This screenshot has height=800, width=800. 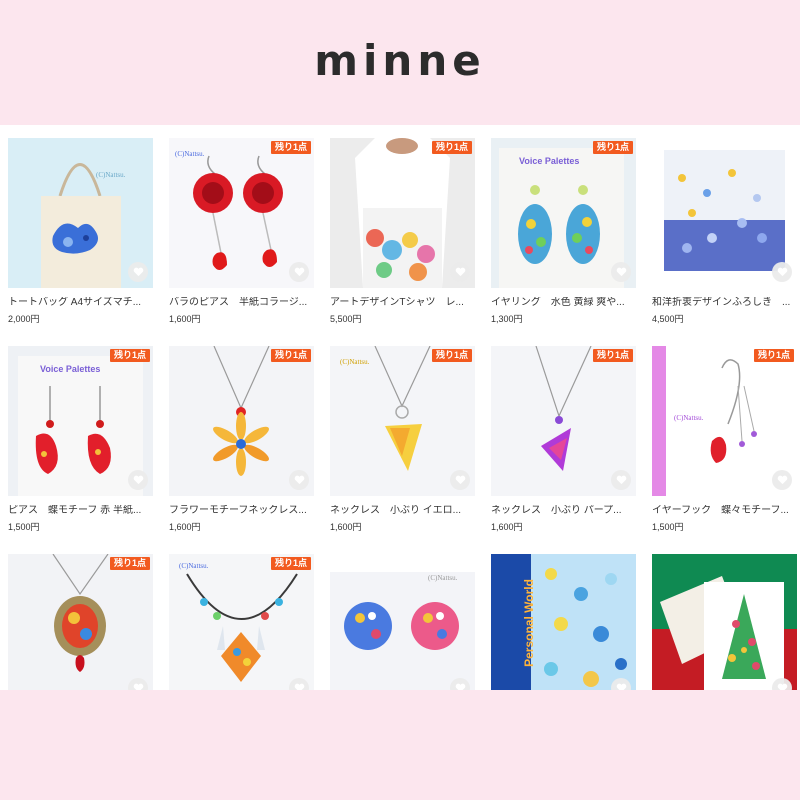 I want to click on product-card: (C)Nattsu., so click(x=402, y=622).